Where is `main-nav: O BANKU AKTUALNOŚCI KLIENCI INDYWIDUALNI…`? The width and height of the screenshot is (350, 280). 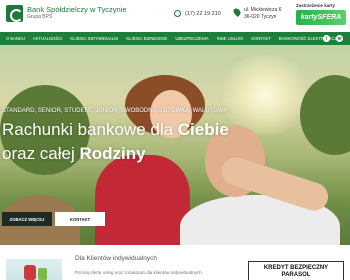 main-nav: O BANKU AKTUALNOŚCI KLIENCI INDYWIDUALNI… is located at coordinates (175, 38).